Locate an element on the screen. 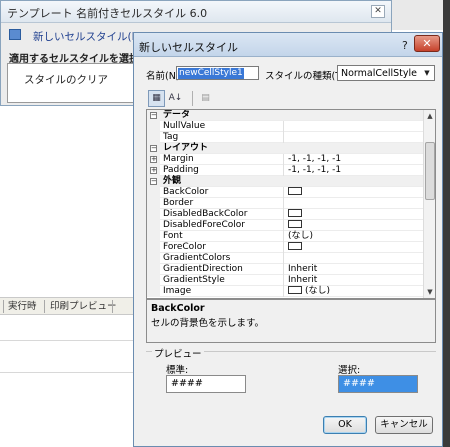 This screenshot has width=450, height=447. style-list-item-clear: スタイルのクリア is located at coordinates (66, 79).